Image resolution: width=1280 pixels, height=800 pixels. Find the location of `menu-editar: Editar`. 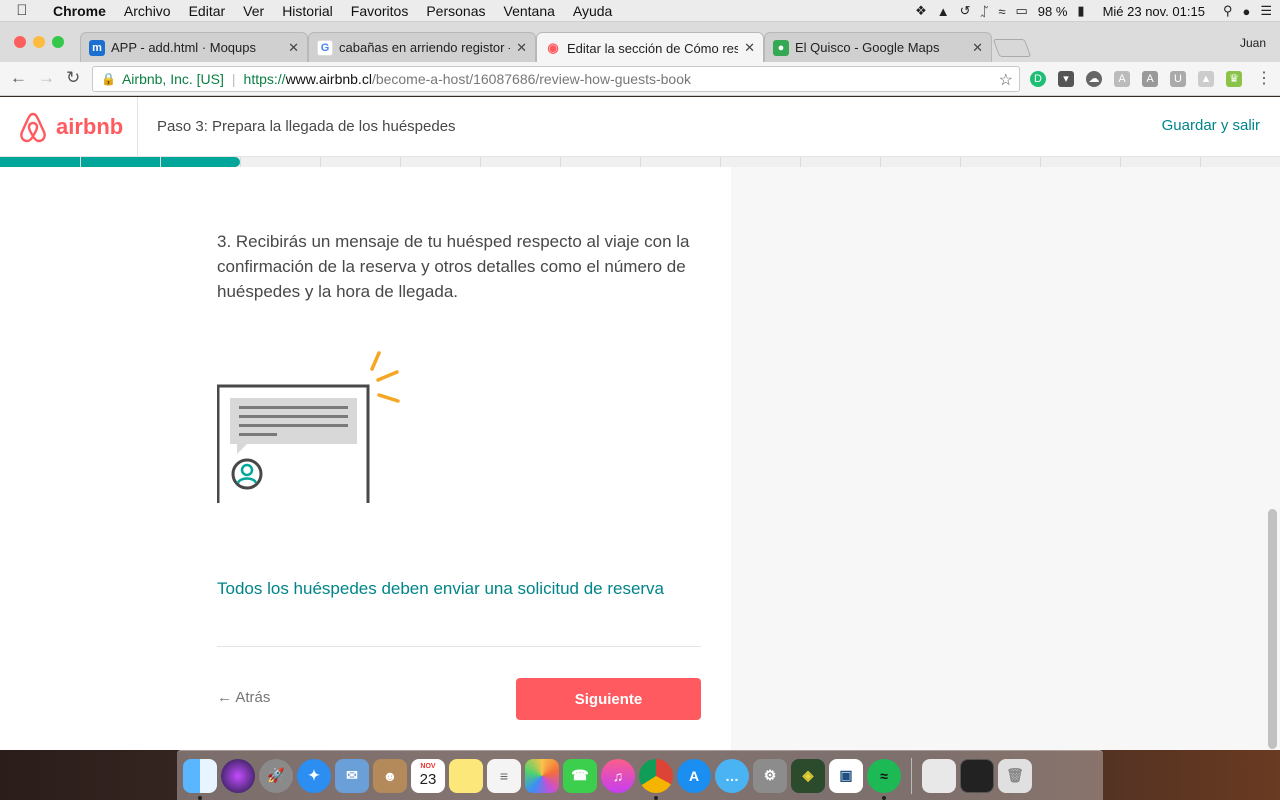

menu-editar: Editar is located at coordinates (207, 11).